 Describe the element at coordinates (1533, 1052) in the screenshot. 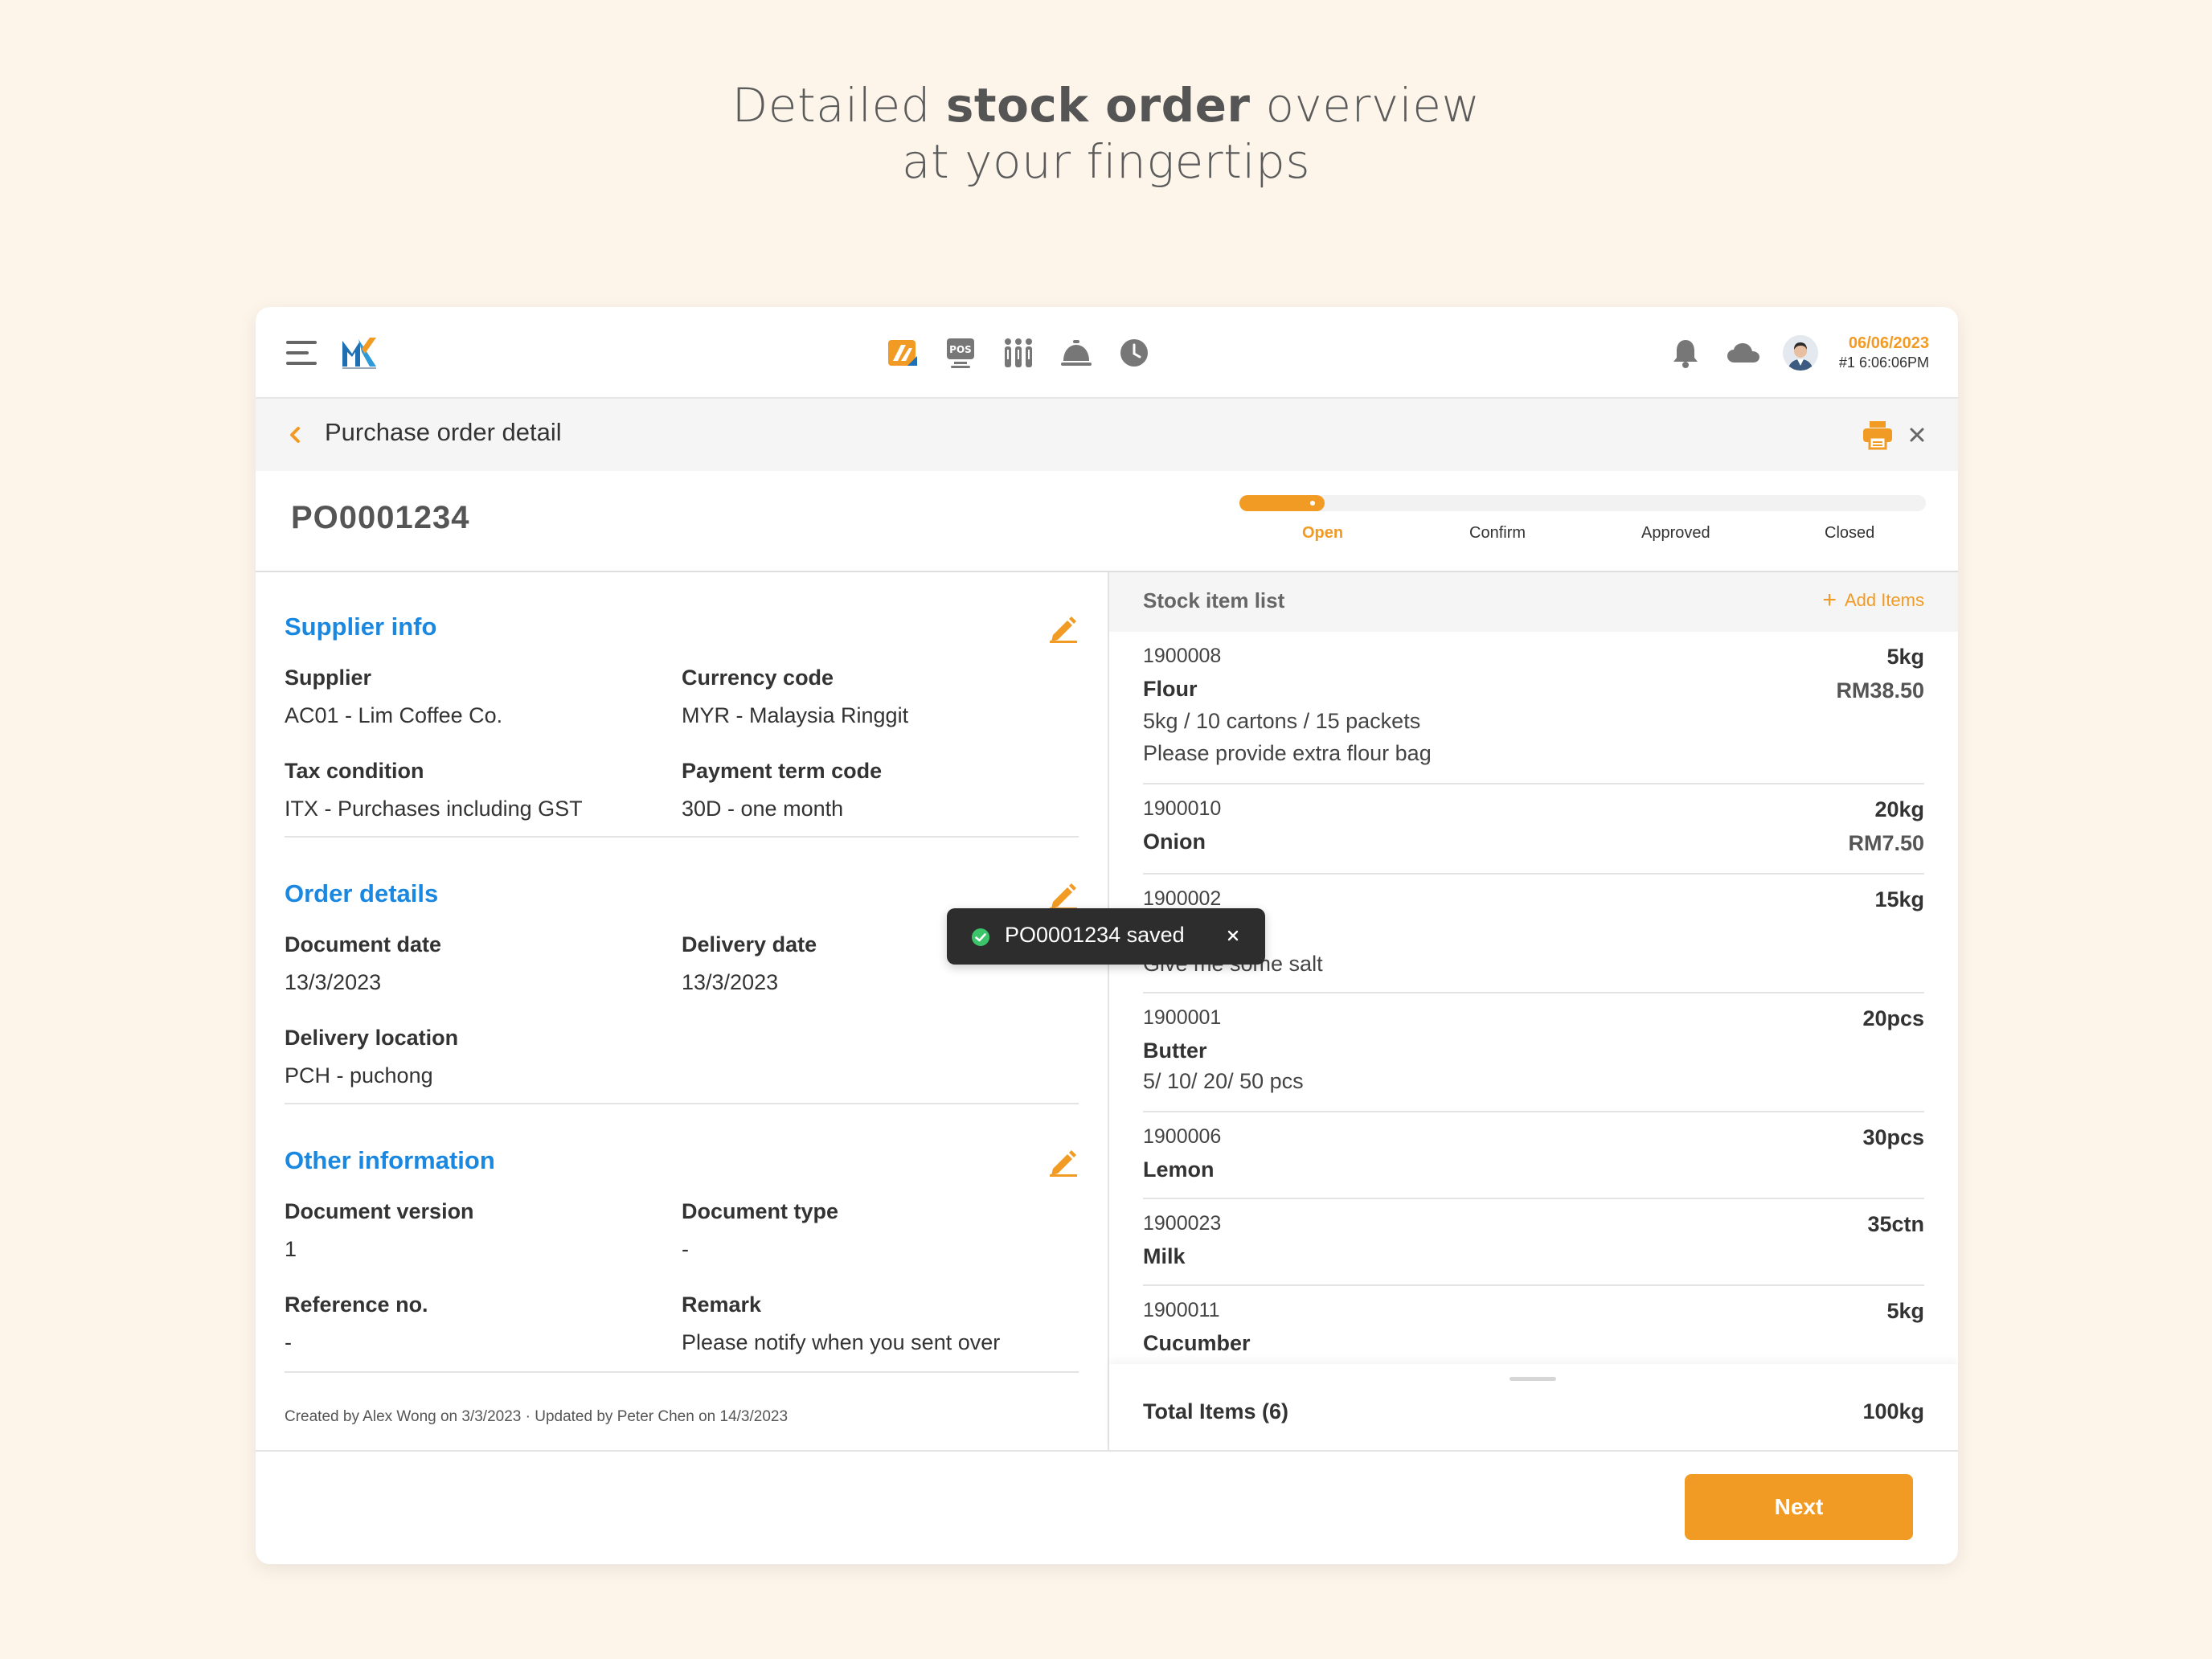

I see `list-item: 1900001 Butter 5/ 10/ 20/ 50 pcs 20pcs` at that location.